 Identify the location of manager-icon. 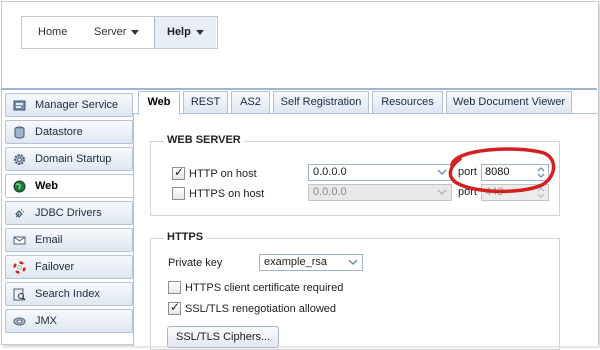
(19, 105).